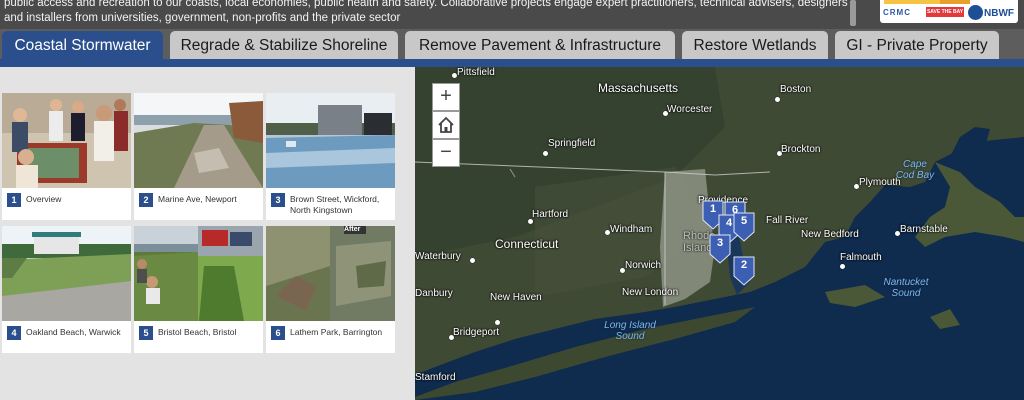 The width and height of the screenshot is (1024, 400). What do you see at coordinates (631, 229) in the screenshot?
I see `label-windham: Windham` at bounding box center [631, 229].